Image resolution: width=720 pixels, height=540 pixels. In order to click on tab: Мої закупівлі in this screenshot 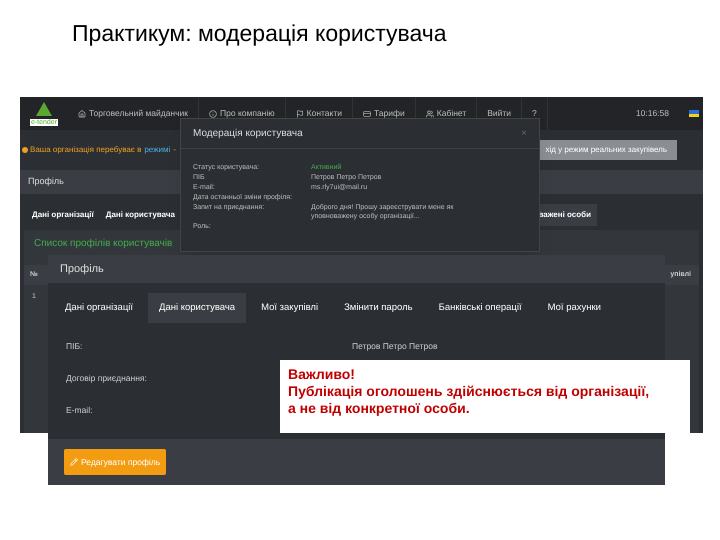, I will do `click(290, 308)`.